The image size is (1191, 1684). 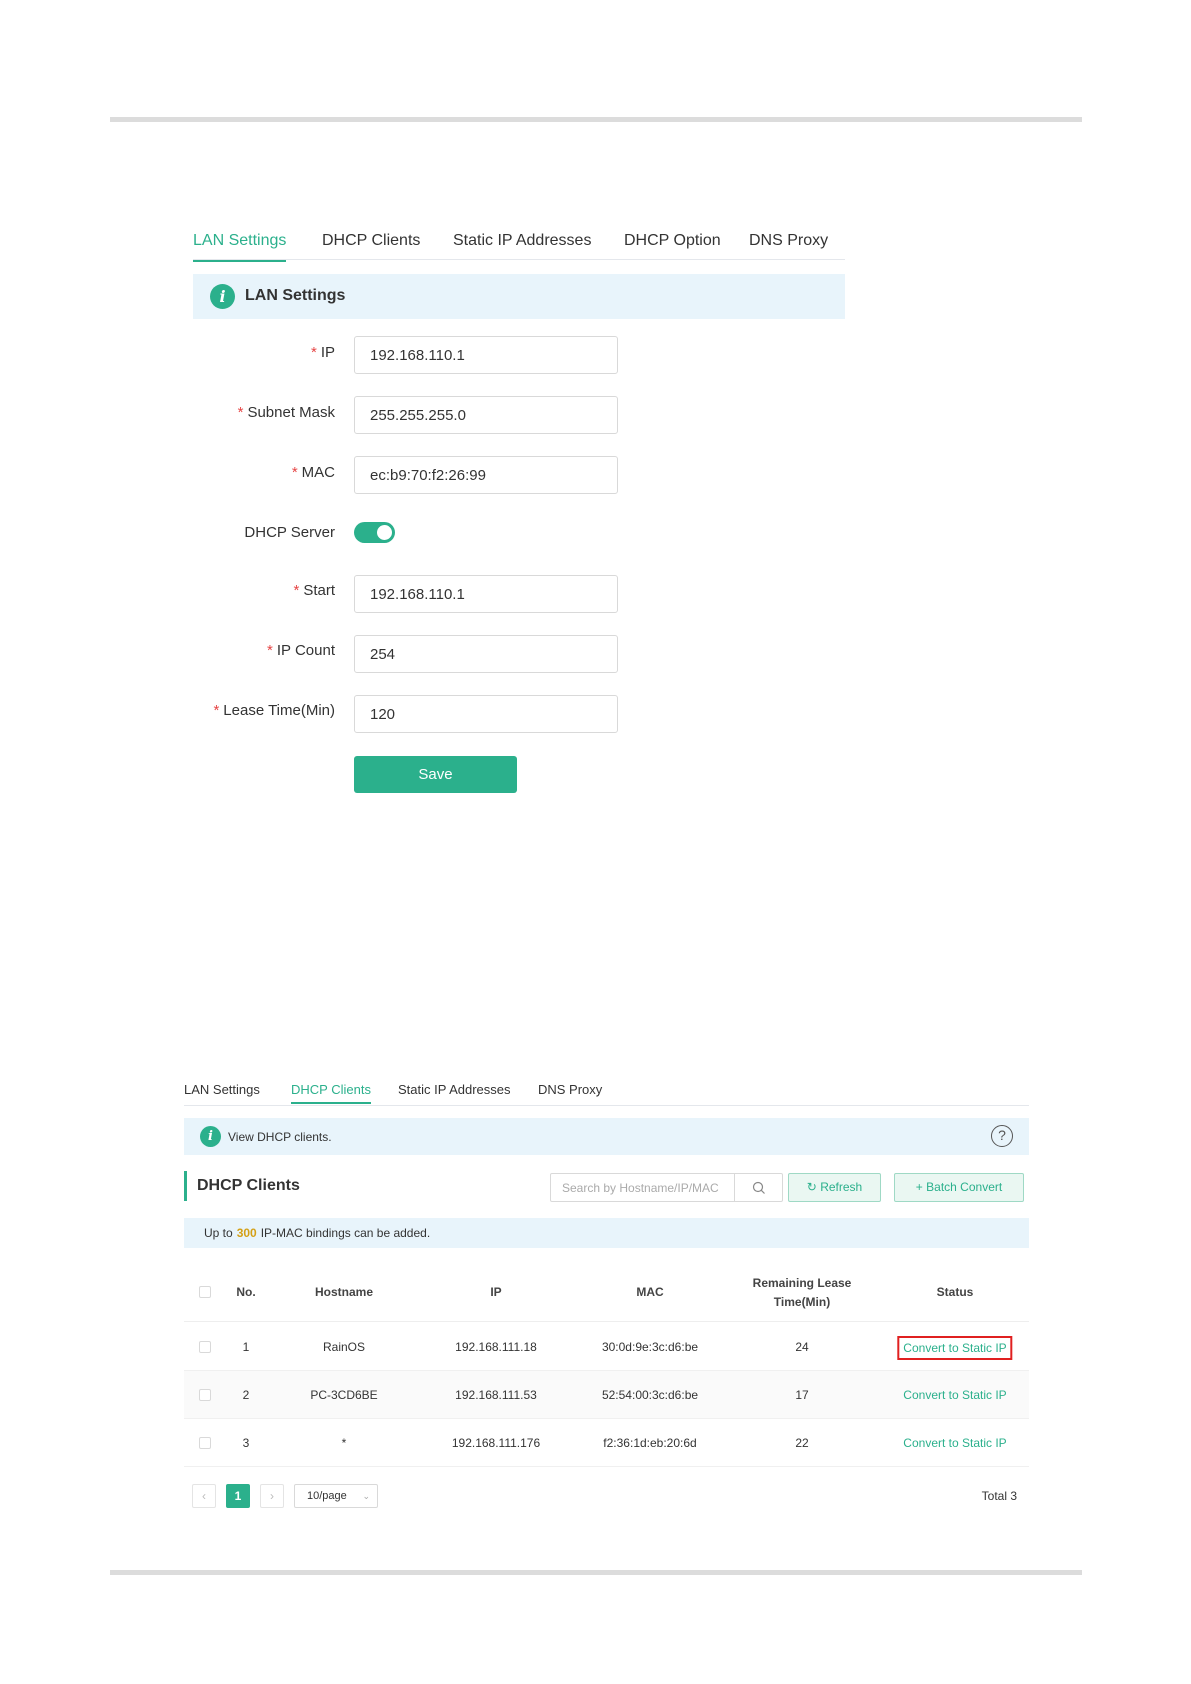 What do you see at coordinates (642, 1187) in the screenshot?
I see `search-input` at bounding box center [642, 1187].